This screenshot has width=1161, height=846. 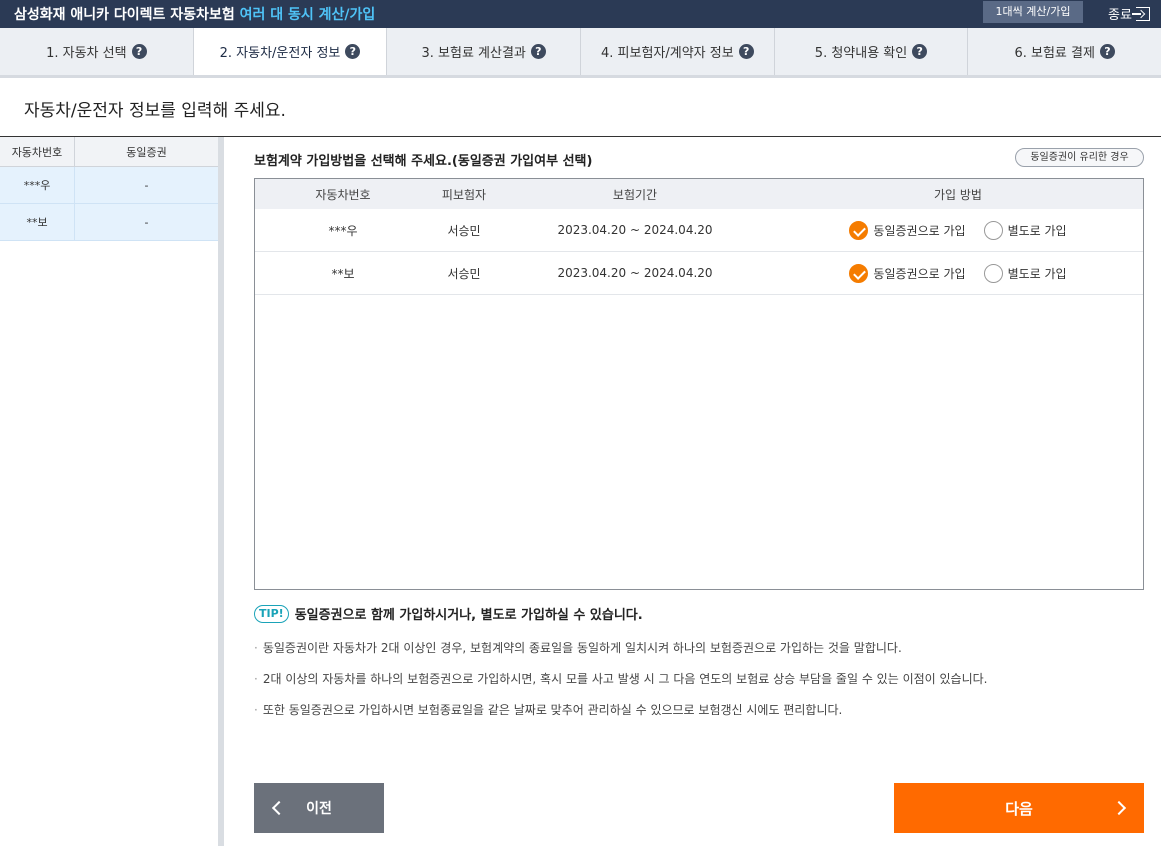 What do you see at coordinates (1054, 53) in the screenshot?
I see `step-label: 6. 보험료 결제` at bounding box center [1054, 53].